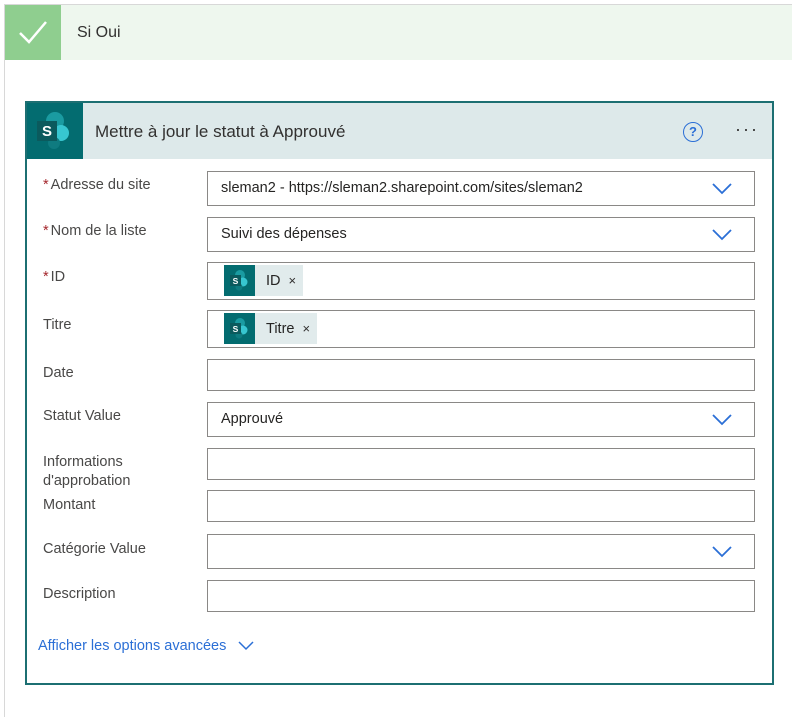  Describe the element at coordinates (220, 131) in the screenshot. I see `card-title: Mettre à jour le statut à Approuvé` at that location.